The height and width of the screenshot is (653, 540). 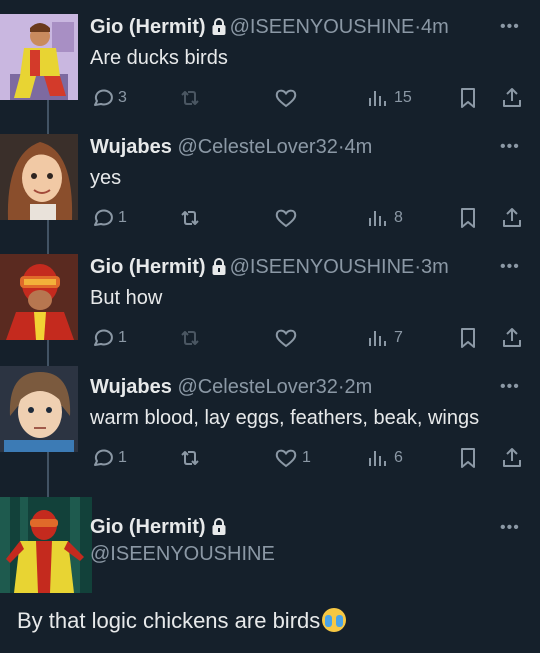 What do you see at coordinates (306, 457) in the screenshot?
I see `like-count: 1` at bounding box center [306, 457].